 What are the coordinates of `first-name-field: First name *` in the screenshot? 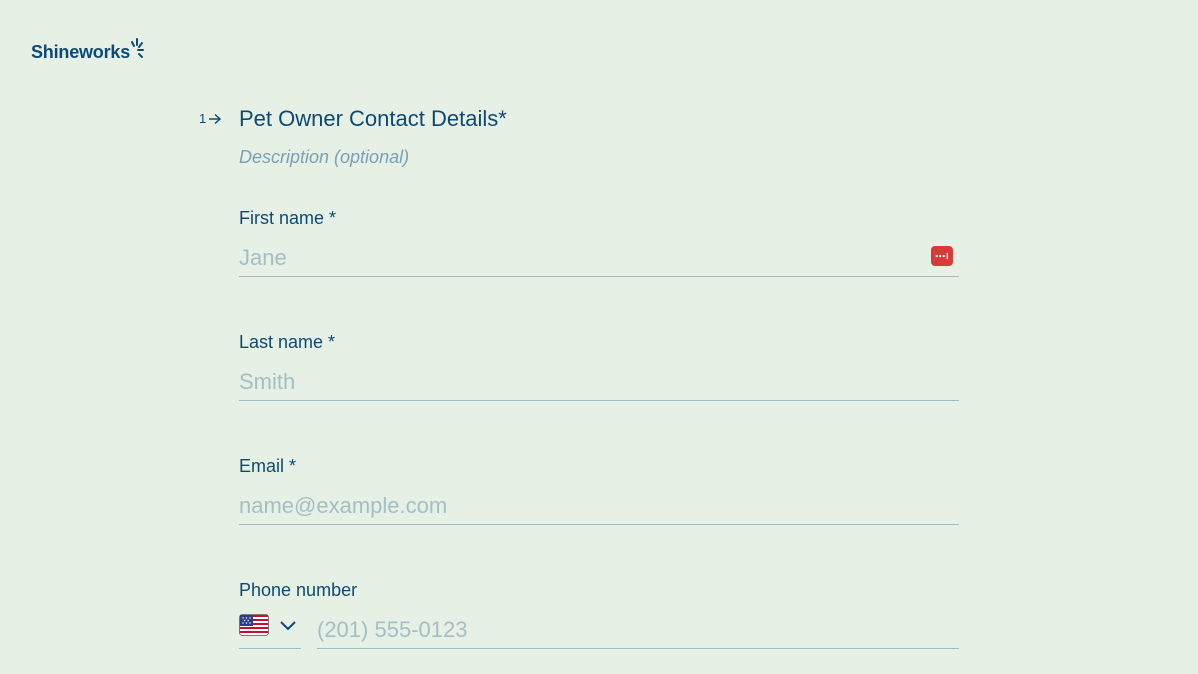 It's located at (599, 241).